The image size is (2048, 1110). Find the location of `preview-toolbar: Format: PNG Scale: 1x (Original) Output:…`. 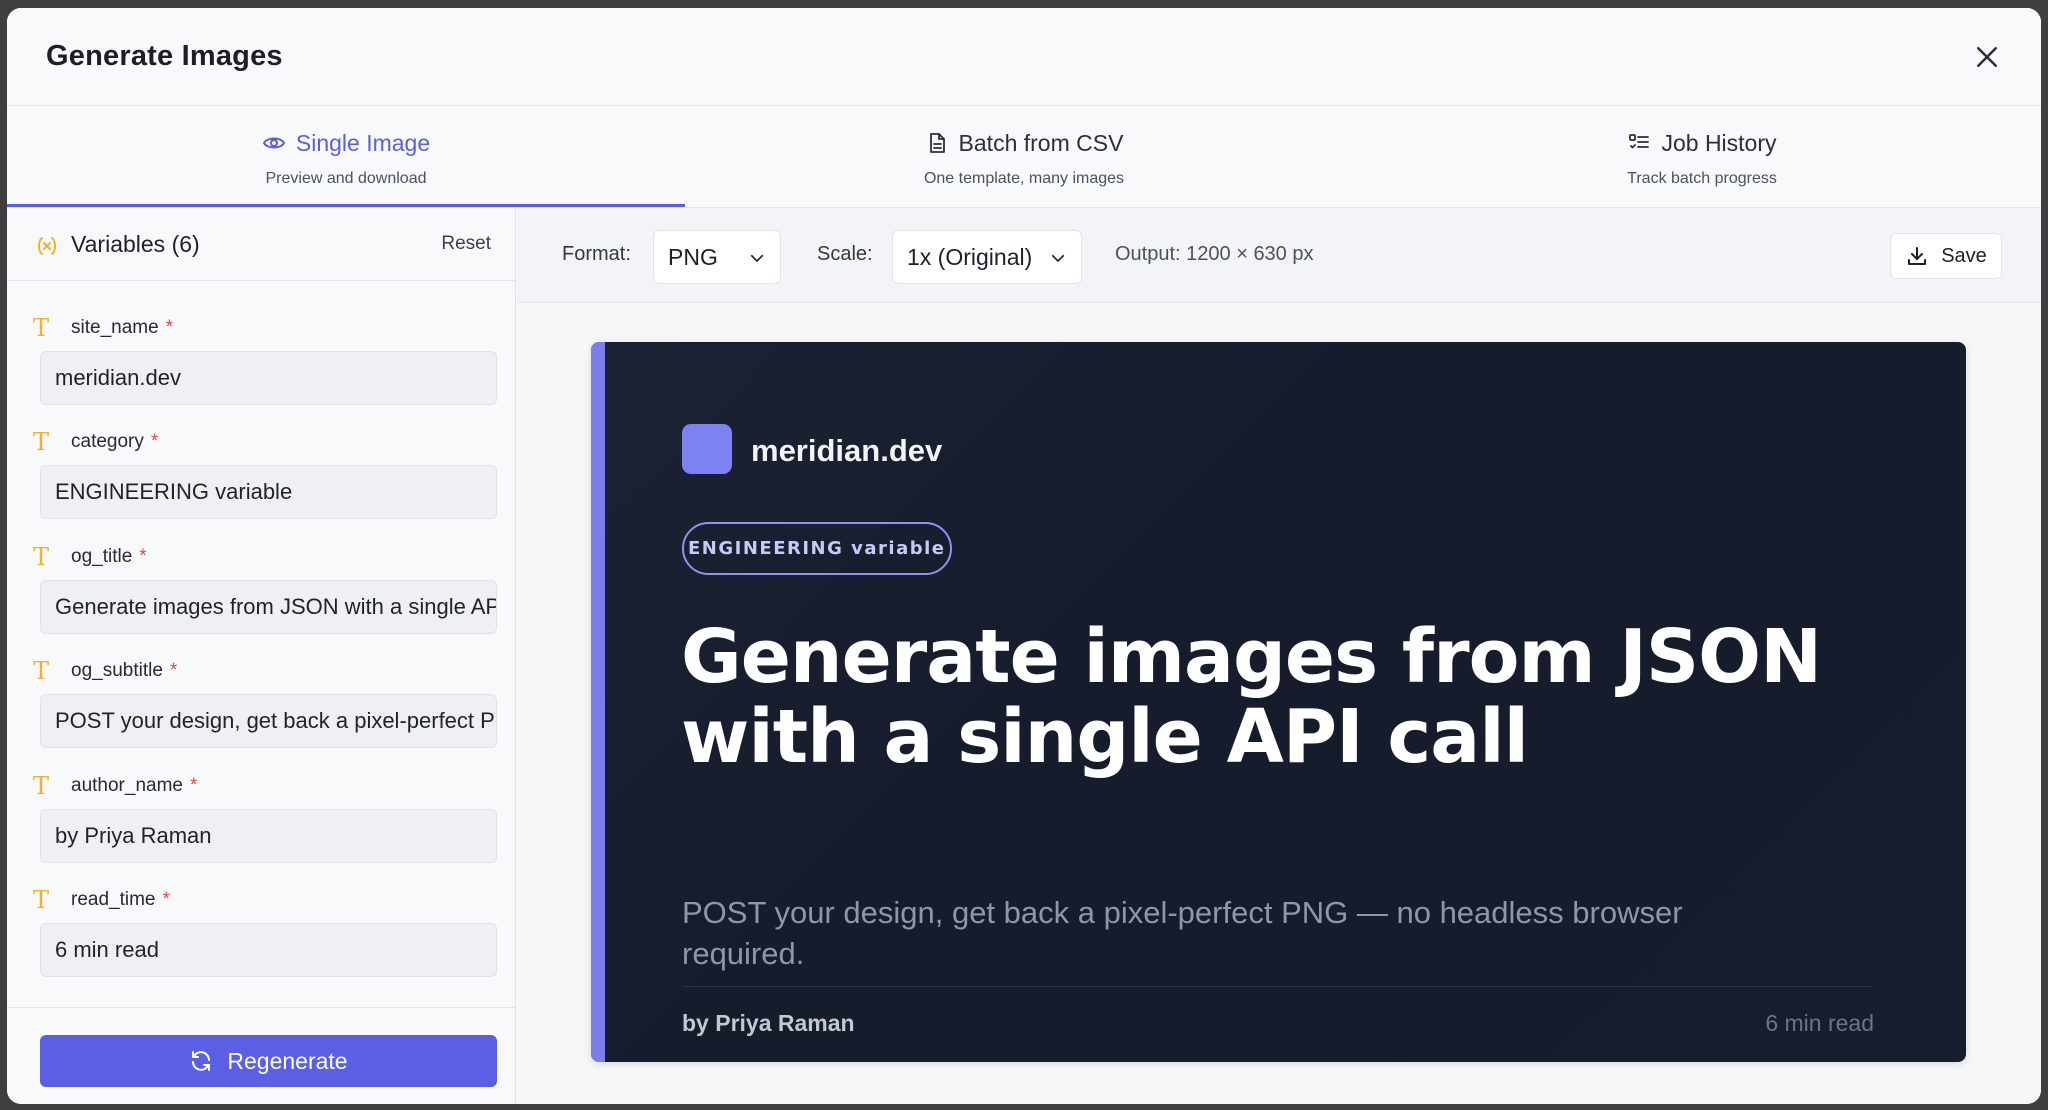

preview-toolbar: Format: PNG Scale: 1x (Original) Output:… is located at coordinates (1279, 256).